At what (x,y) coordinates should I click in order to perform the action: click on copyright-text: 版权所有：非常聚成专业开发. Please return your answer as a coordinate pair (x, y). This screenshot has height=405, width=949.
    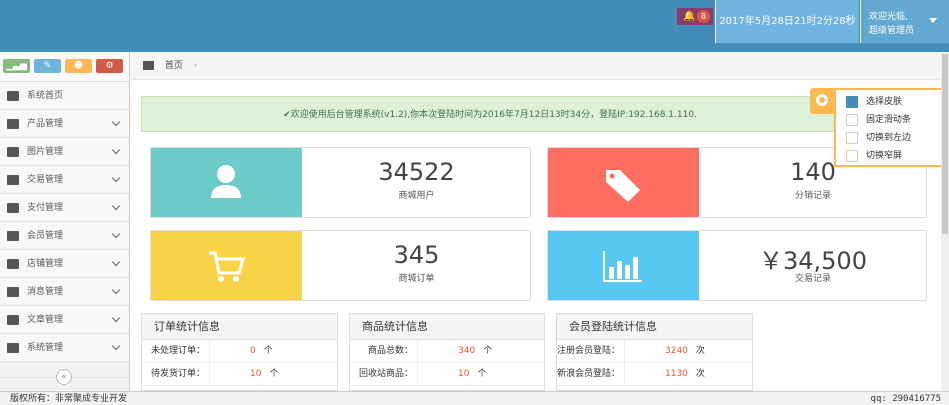
    Looking at the image, I should click on (69, 399).